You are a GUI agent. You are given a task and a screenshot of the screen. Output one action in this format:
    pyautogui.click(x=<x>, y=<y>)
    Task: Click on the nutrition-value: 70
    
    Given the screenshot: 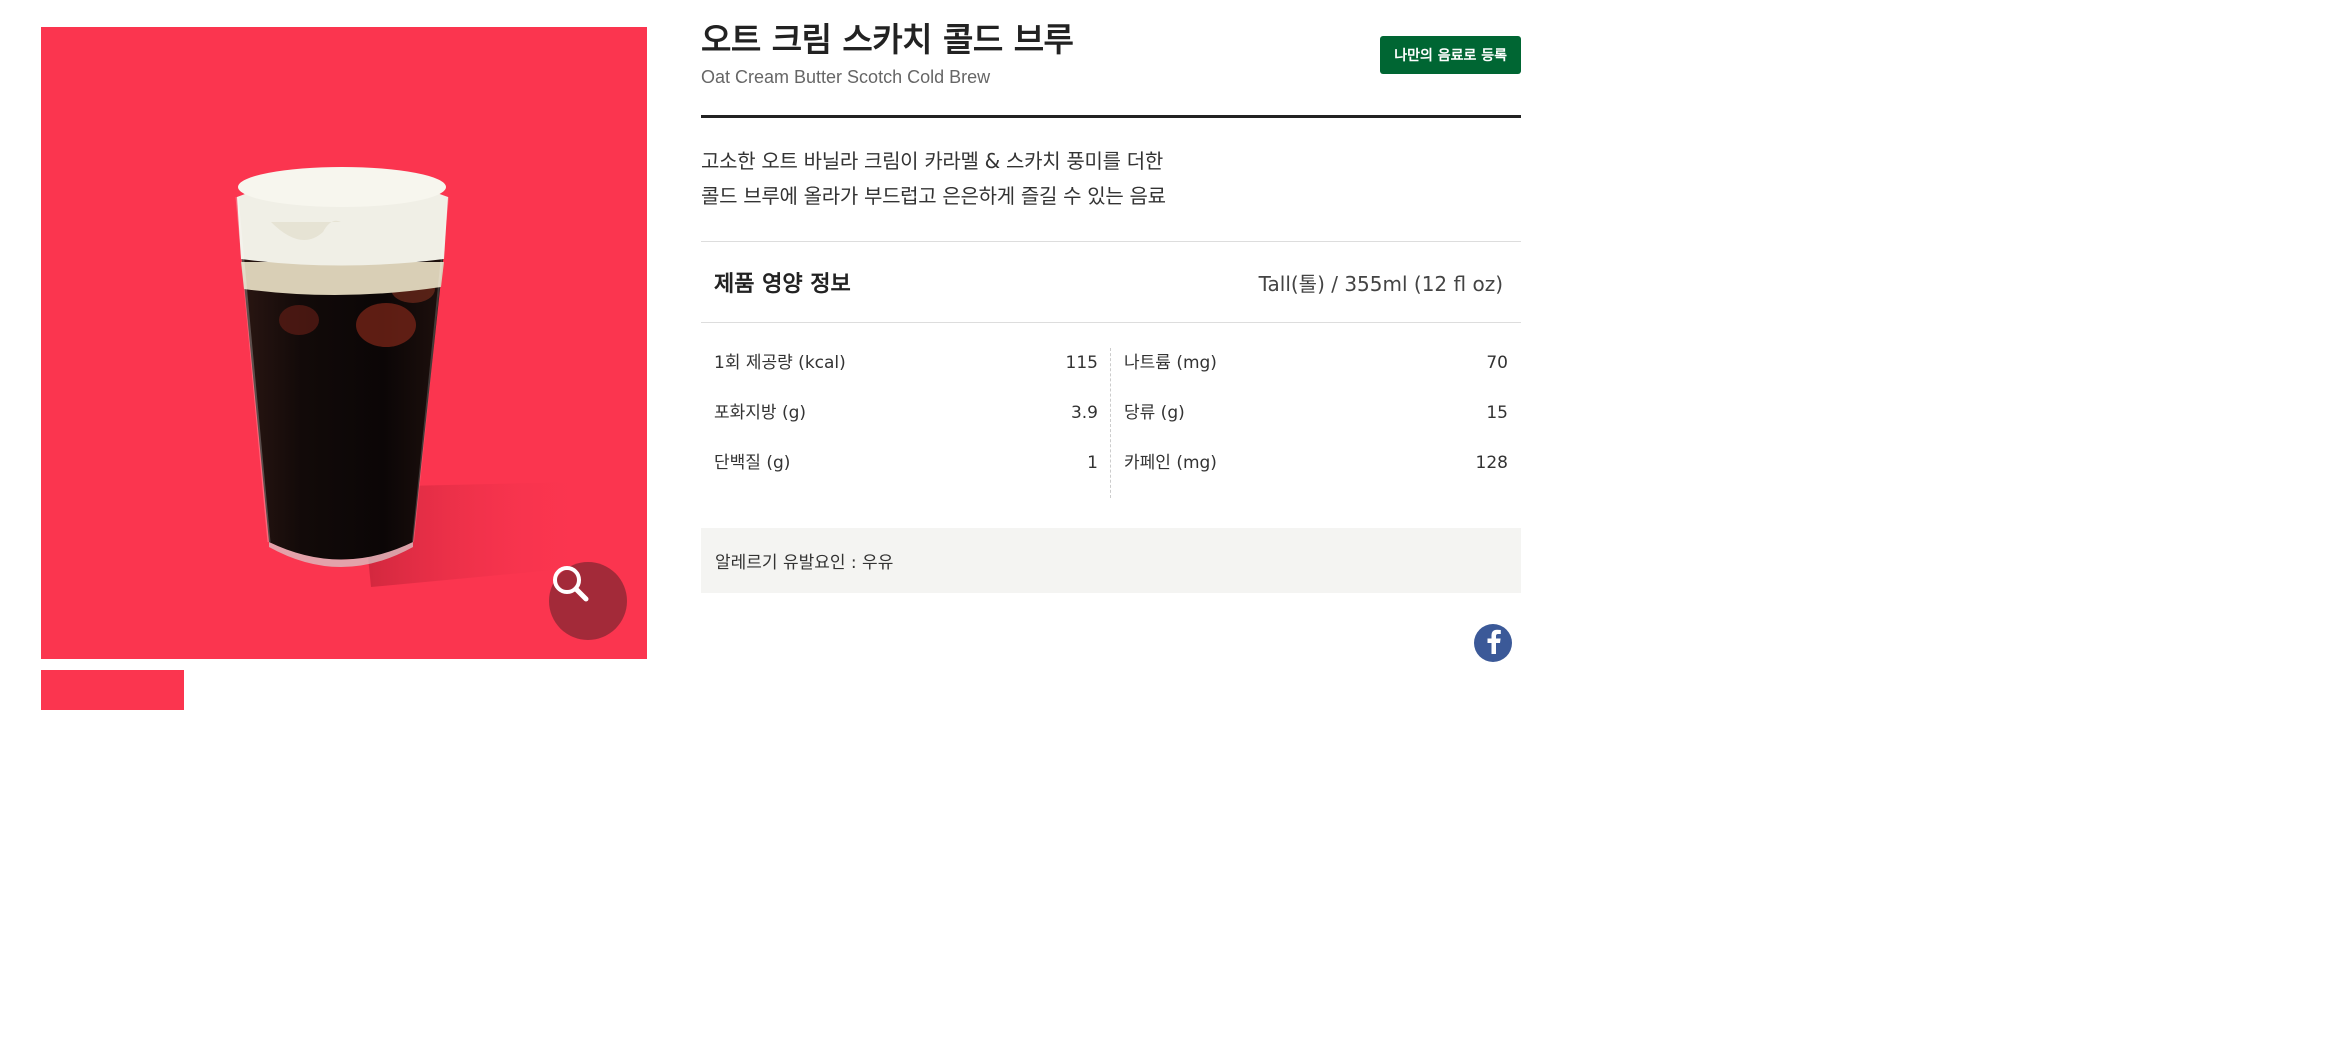 What is the action you would take?
    pyautogui.click(x=1497, y=363)
    